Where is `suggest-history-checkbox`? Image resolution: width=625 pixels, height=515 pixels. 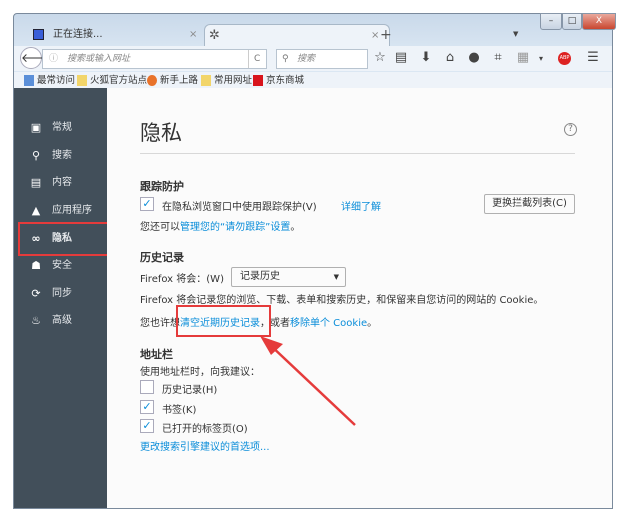
suggest-history-checkbox is located at coordinates (147, 387).